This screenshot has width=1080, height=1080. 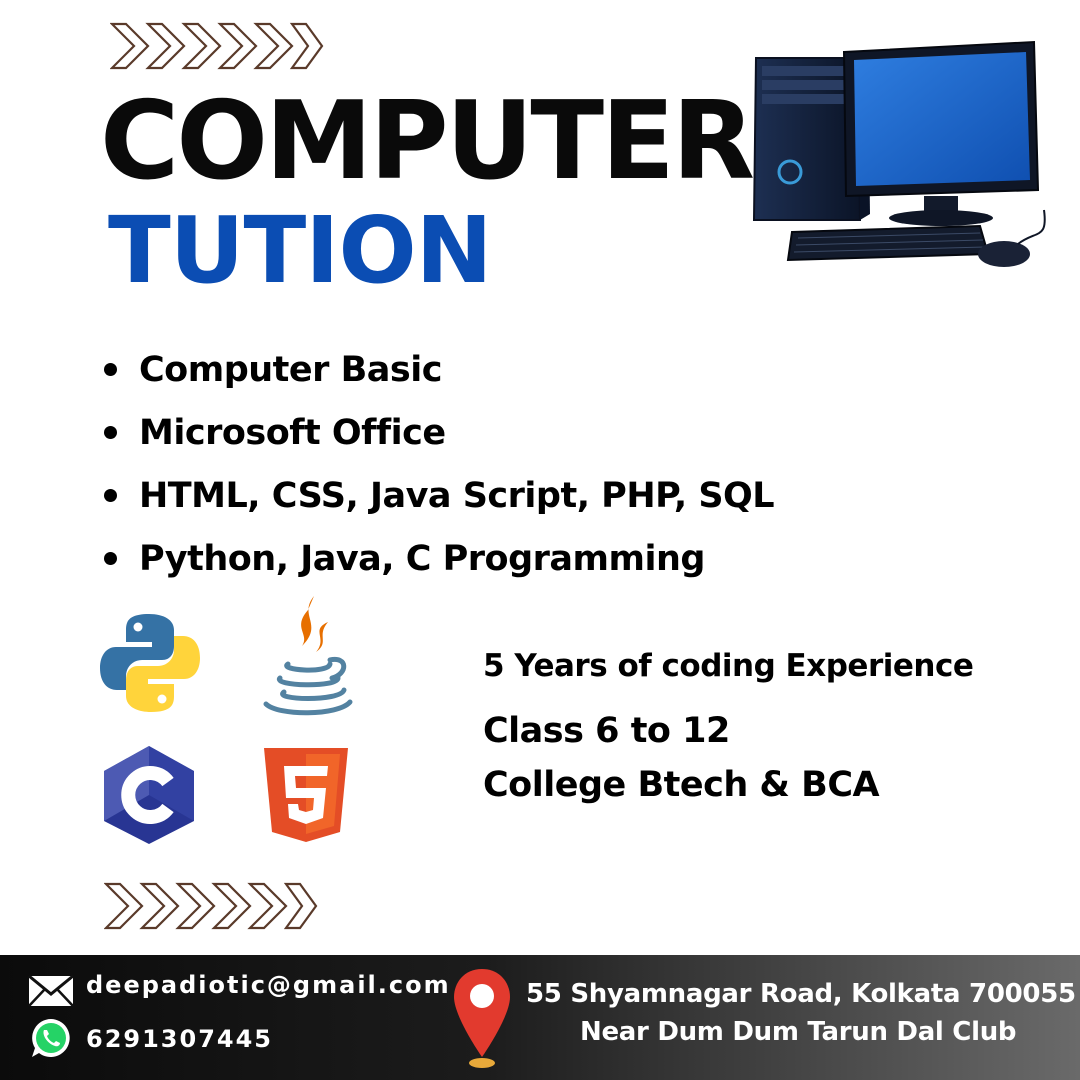 What do you see at coordinates (728, 666) in the screenshot?
I see `experience-text: 5 Years of coding Experience` at bounding box center [728, 666].